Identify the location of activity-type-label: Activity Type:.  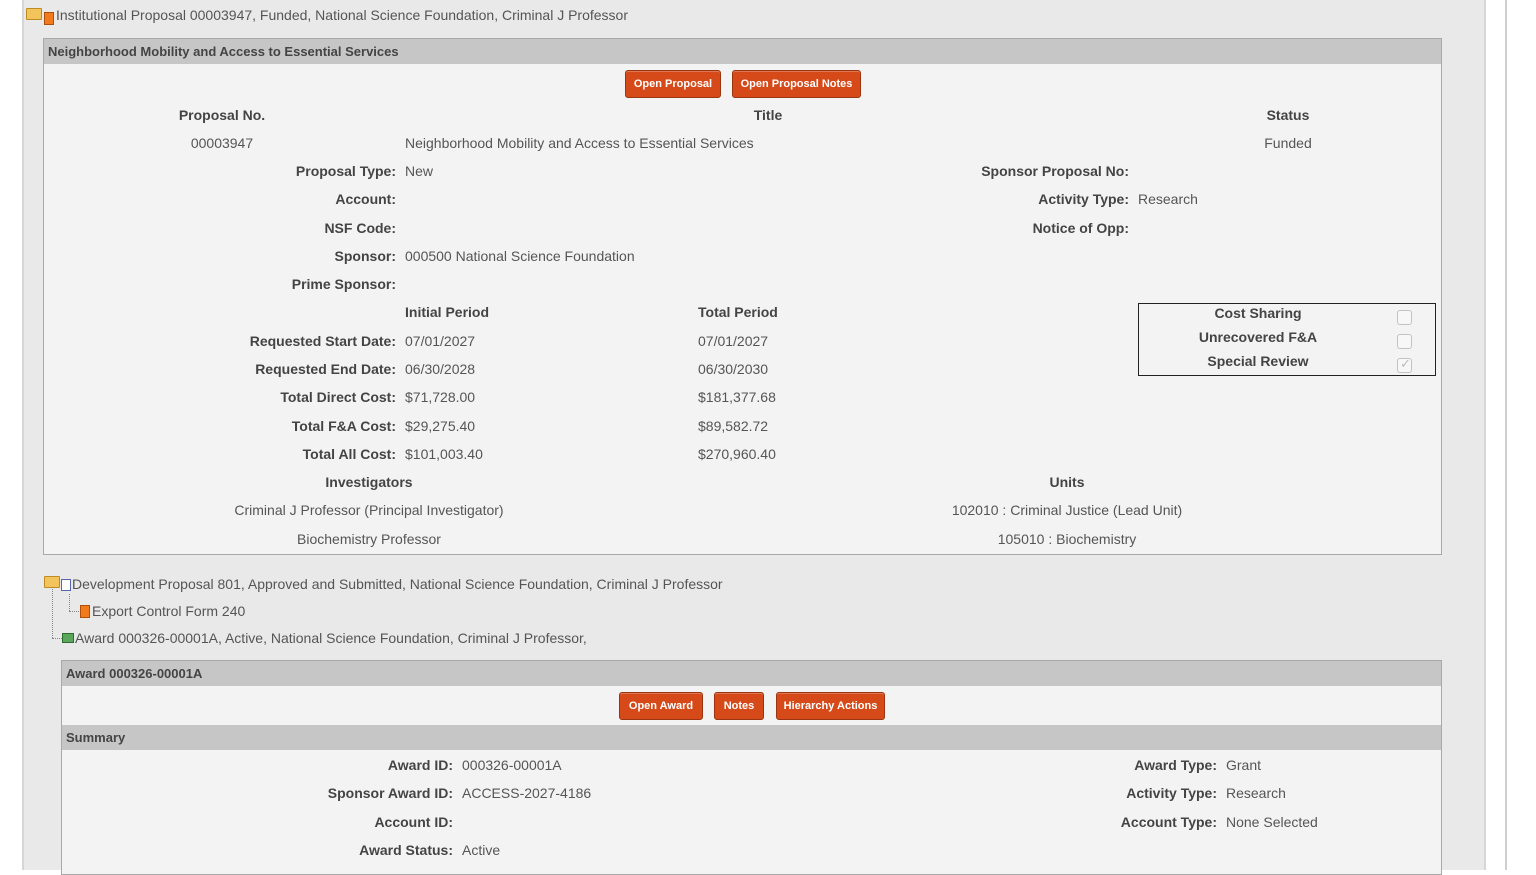
(1083, 199).